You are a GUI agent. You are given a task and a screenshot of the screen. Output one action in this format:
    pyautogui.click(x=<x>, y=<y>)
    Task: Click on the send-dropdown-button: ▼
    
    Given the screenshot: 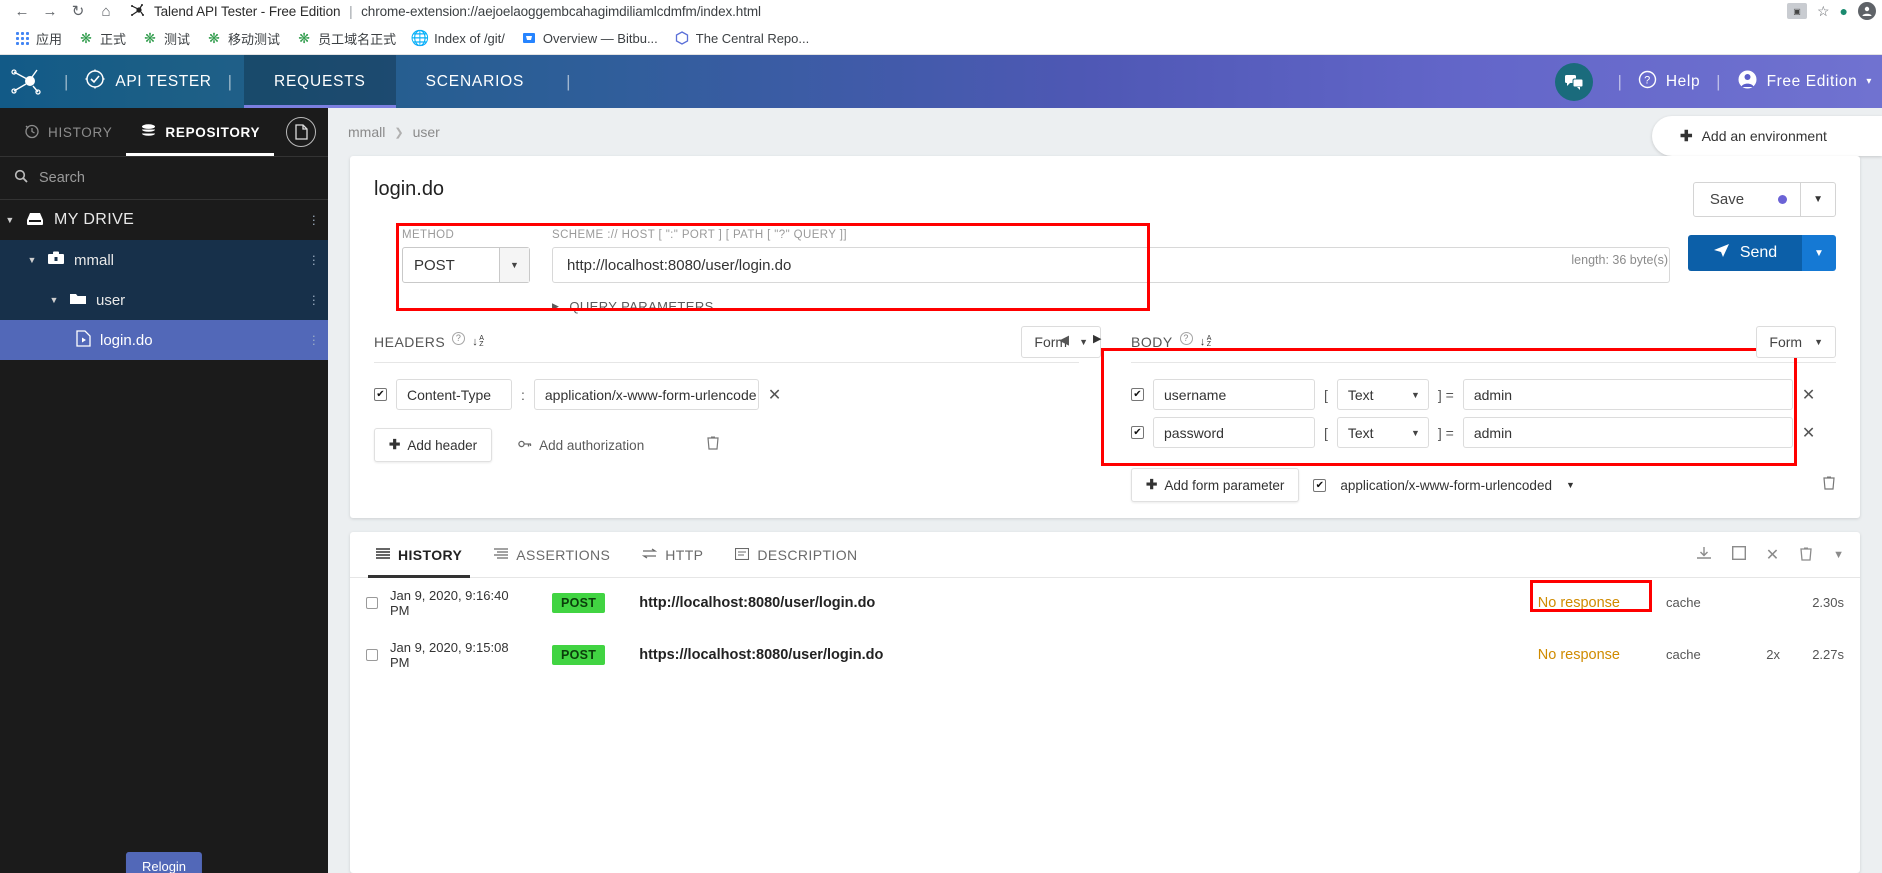 What is the action you would take?
    pyautogui.click(x=1819, y=253)
    